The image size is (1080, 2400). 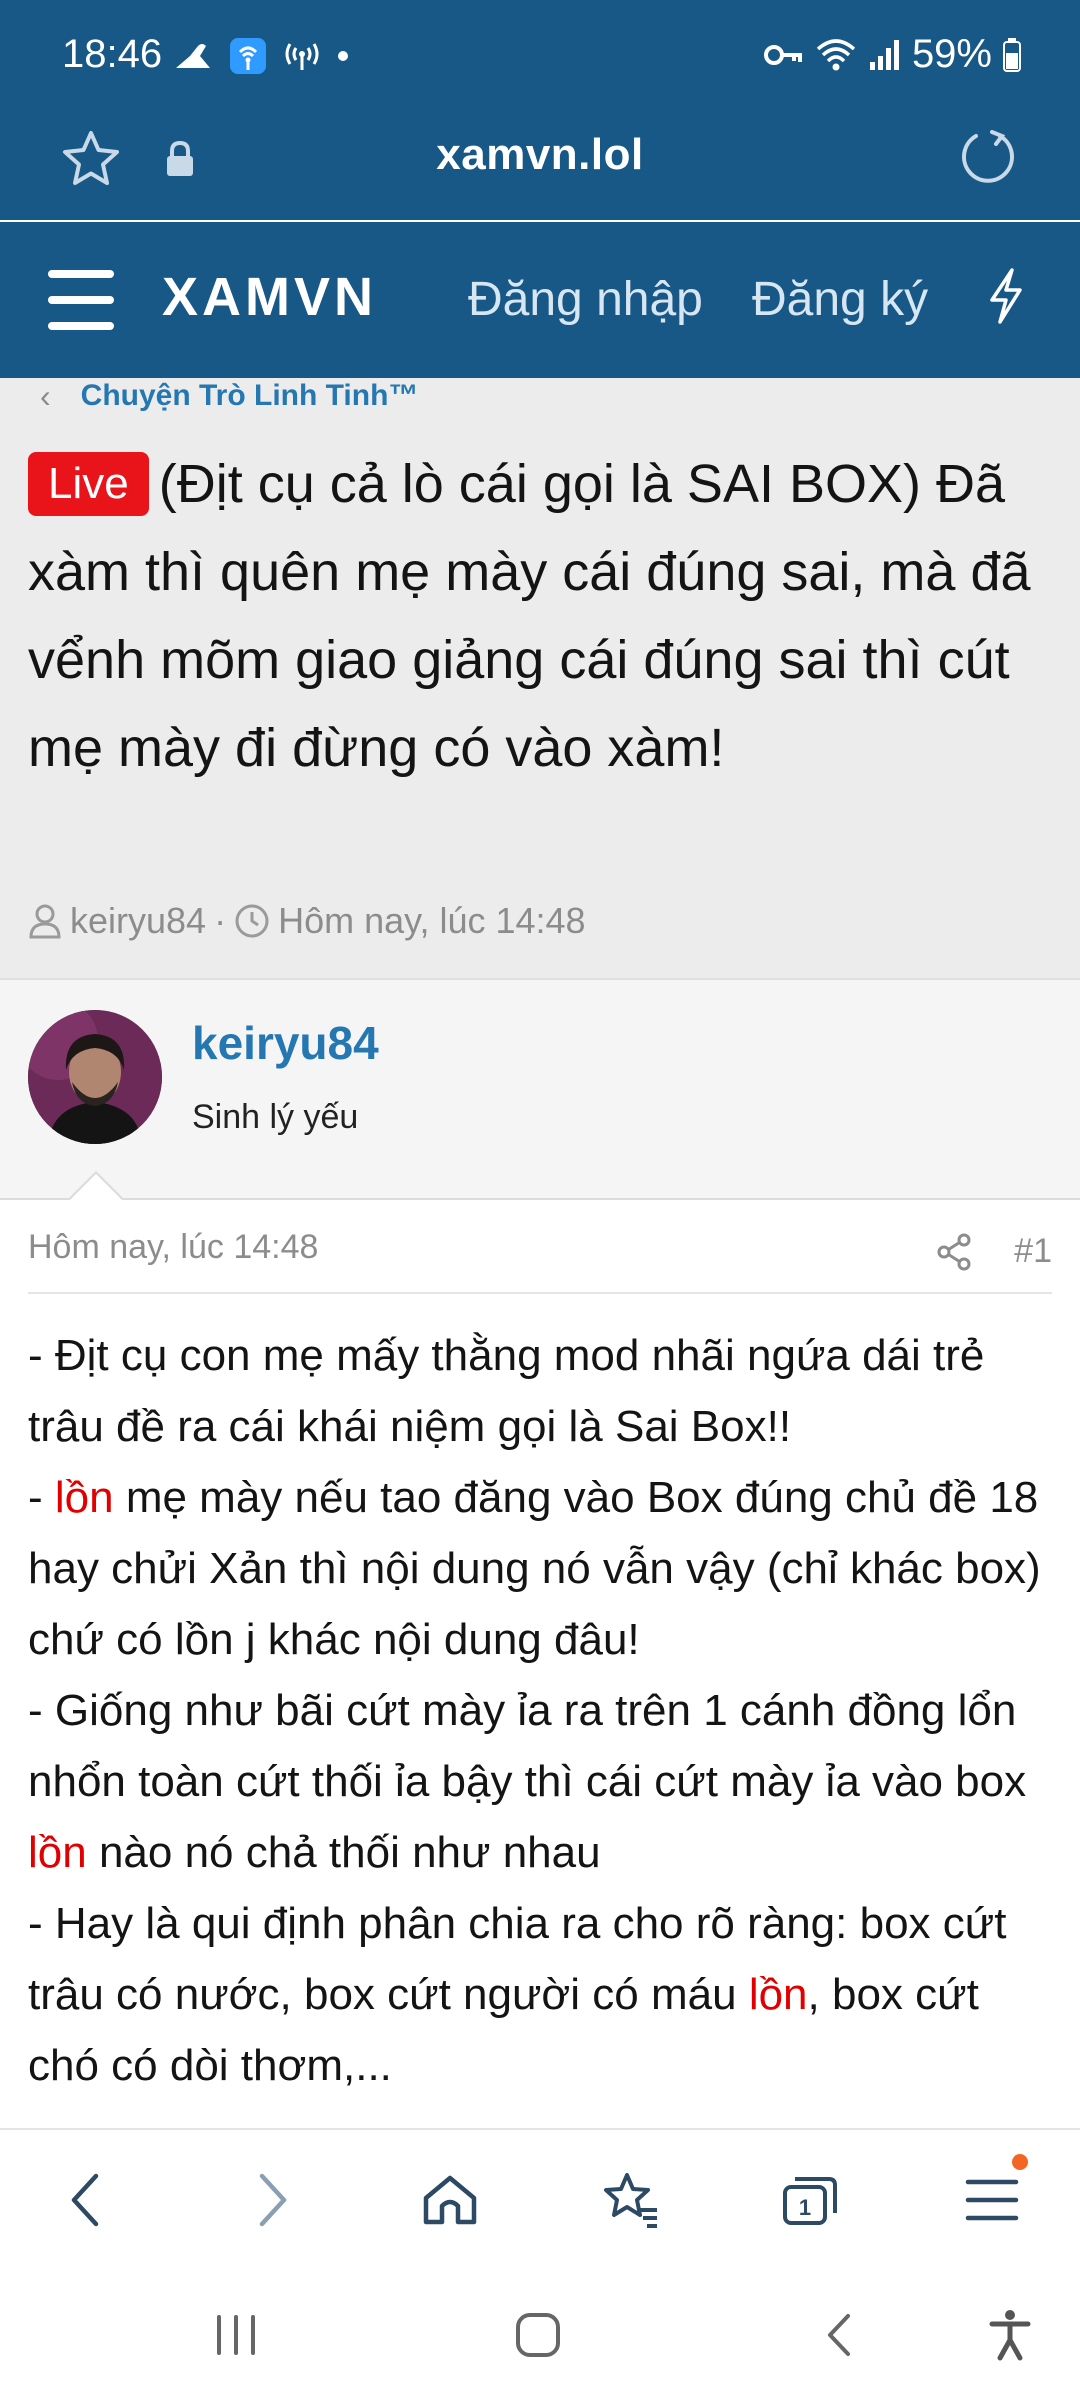 I want to click on status-right: 59%, so click(x=892, y=54).